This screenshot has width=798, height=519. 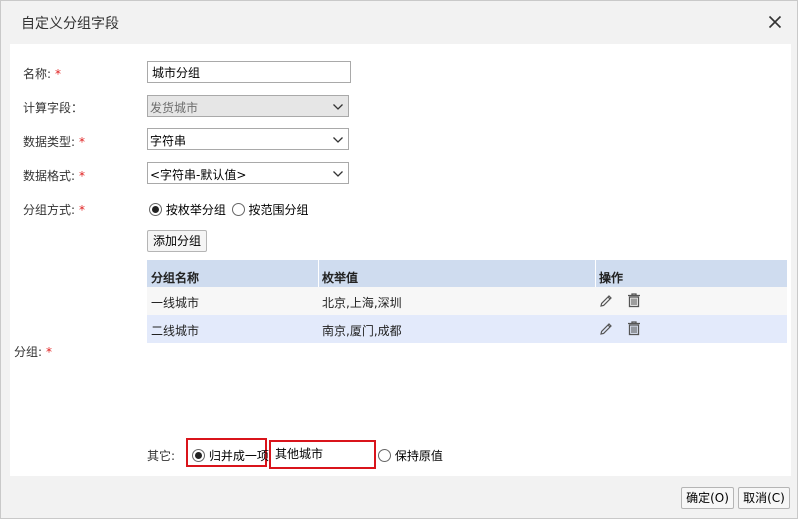 What do you see at coordinates (161, 456) in the screenshot?
I see `other-label: 其它:` at bounding box center [161, 456].